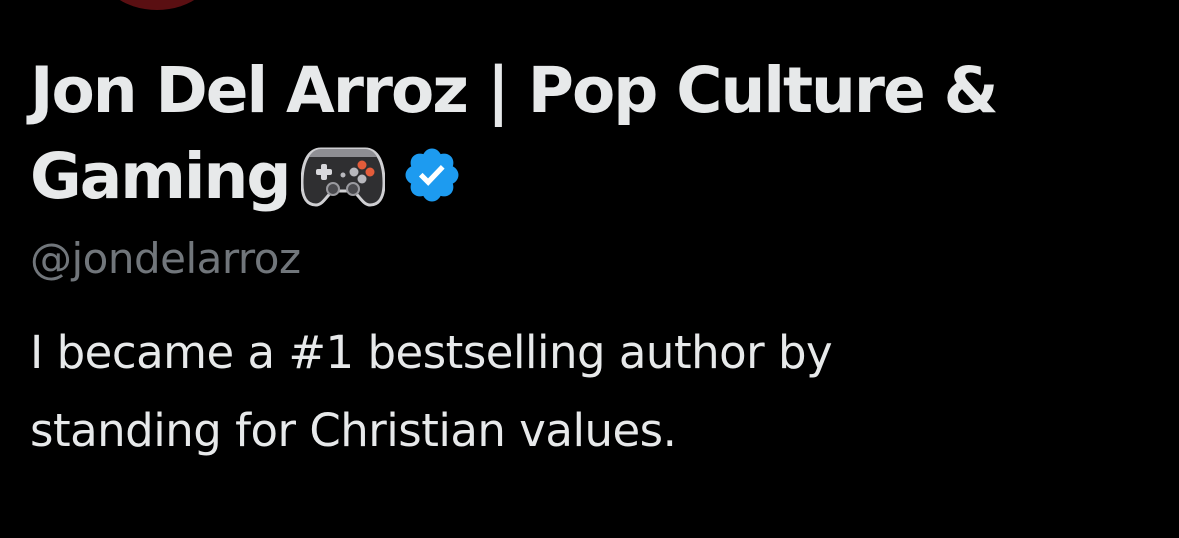 The height and width of the screenshot is (538, 1179). Describe the element at coordinates (165, 258) in the screenshot. I see `handle: @jondelarroz` at that location.